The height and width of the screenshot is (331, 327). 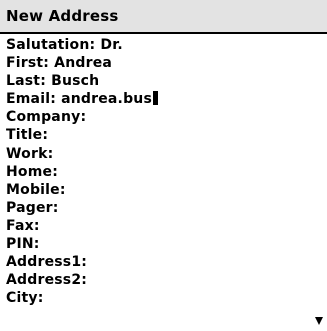 What do you see at coordinates (156, 262) in the screenshot?
I see `field-address1: Address1:` at bounding box center [156, 262].